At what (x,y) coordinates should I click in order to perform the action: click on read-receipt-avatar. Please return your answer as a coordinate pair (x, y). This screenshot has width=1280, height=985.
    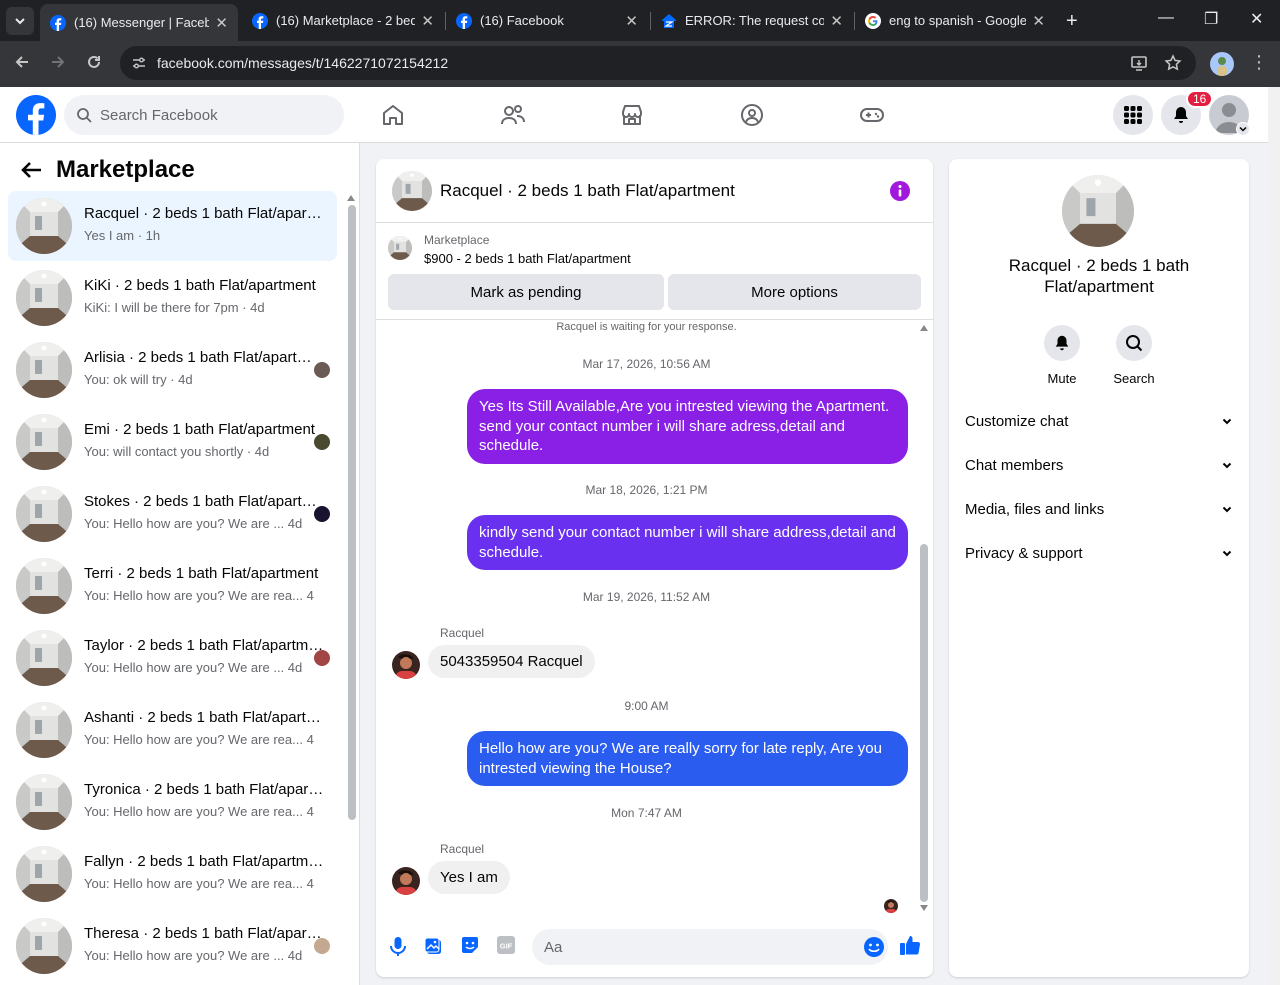
    Looking at the image, I should click on (322, 658).